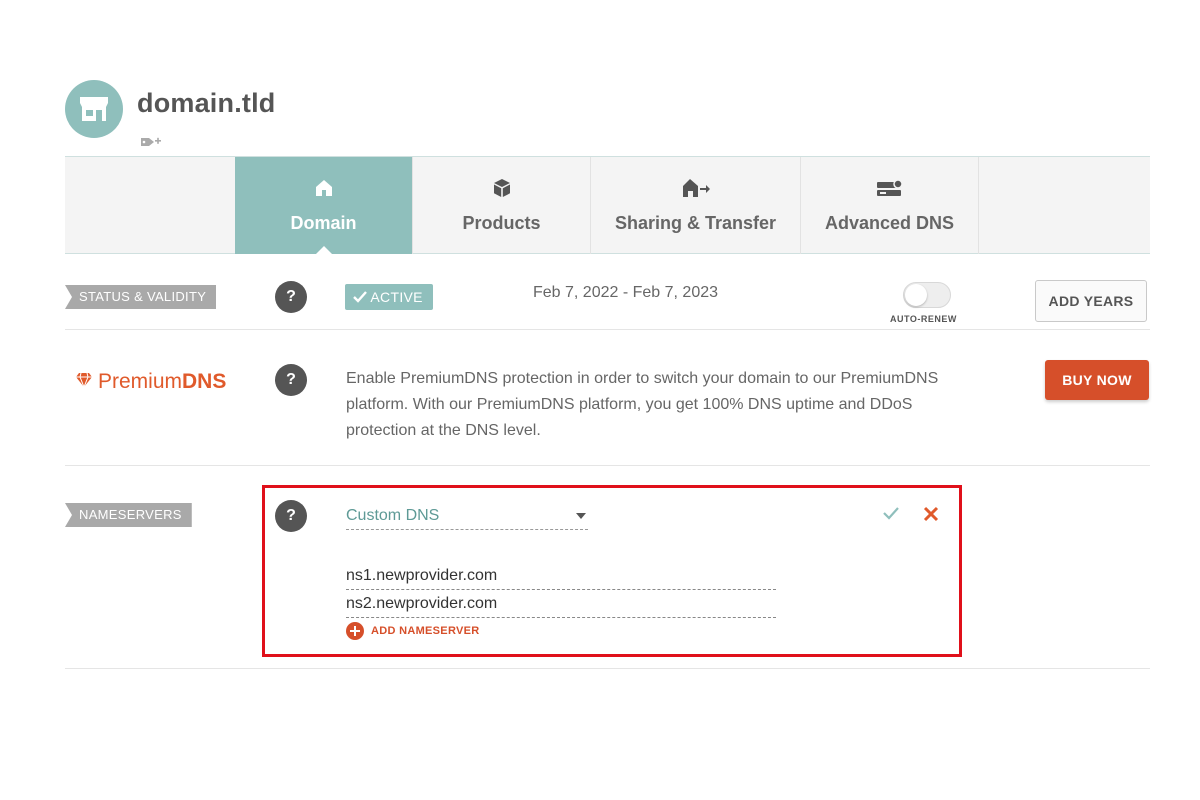 Image resolution: width=1200 pixels, height=800 pixels. Describe the element at coordinates (151, 142) in the screenshot. I see `add-tag-icon` at that location.